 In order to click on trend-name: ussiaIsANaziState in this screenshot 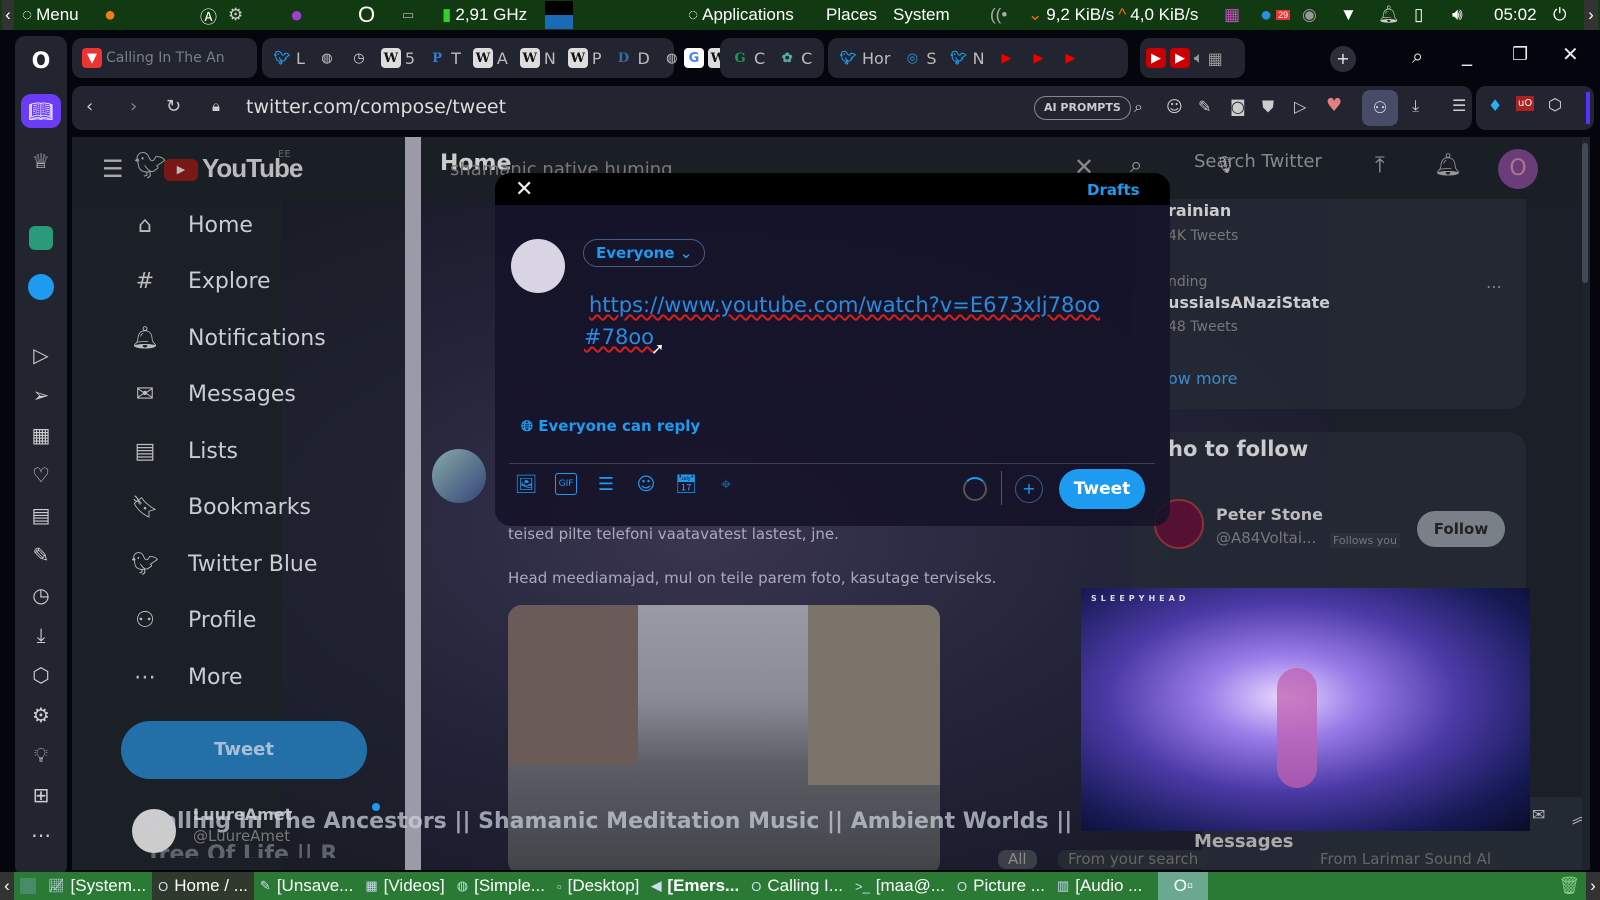, I will do `click(1249, 302)`.